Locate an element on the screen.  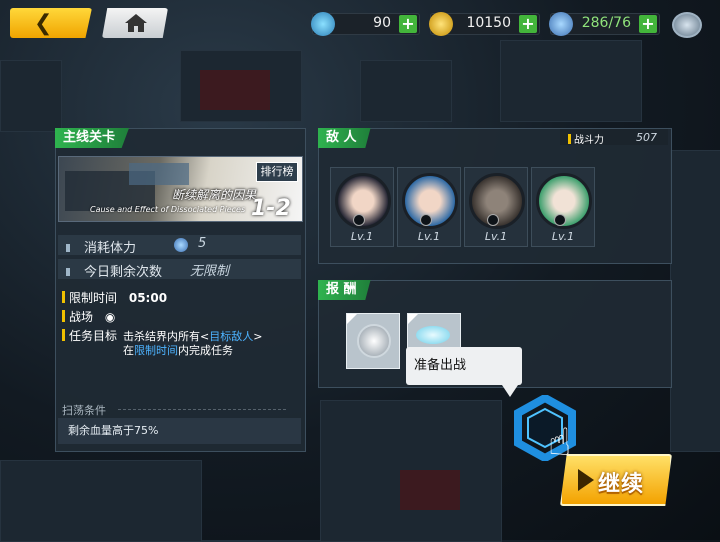
battlefield: 战场 ◉ is located at coordinates (88, 316).